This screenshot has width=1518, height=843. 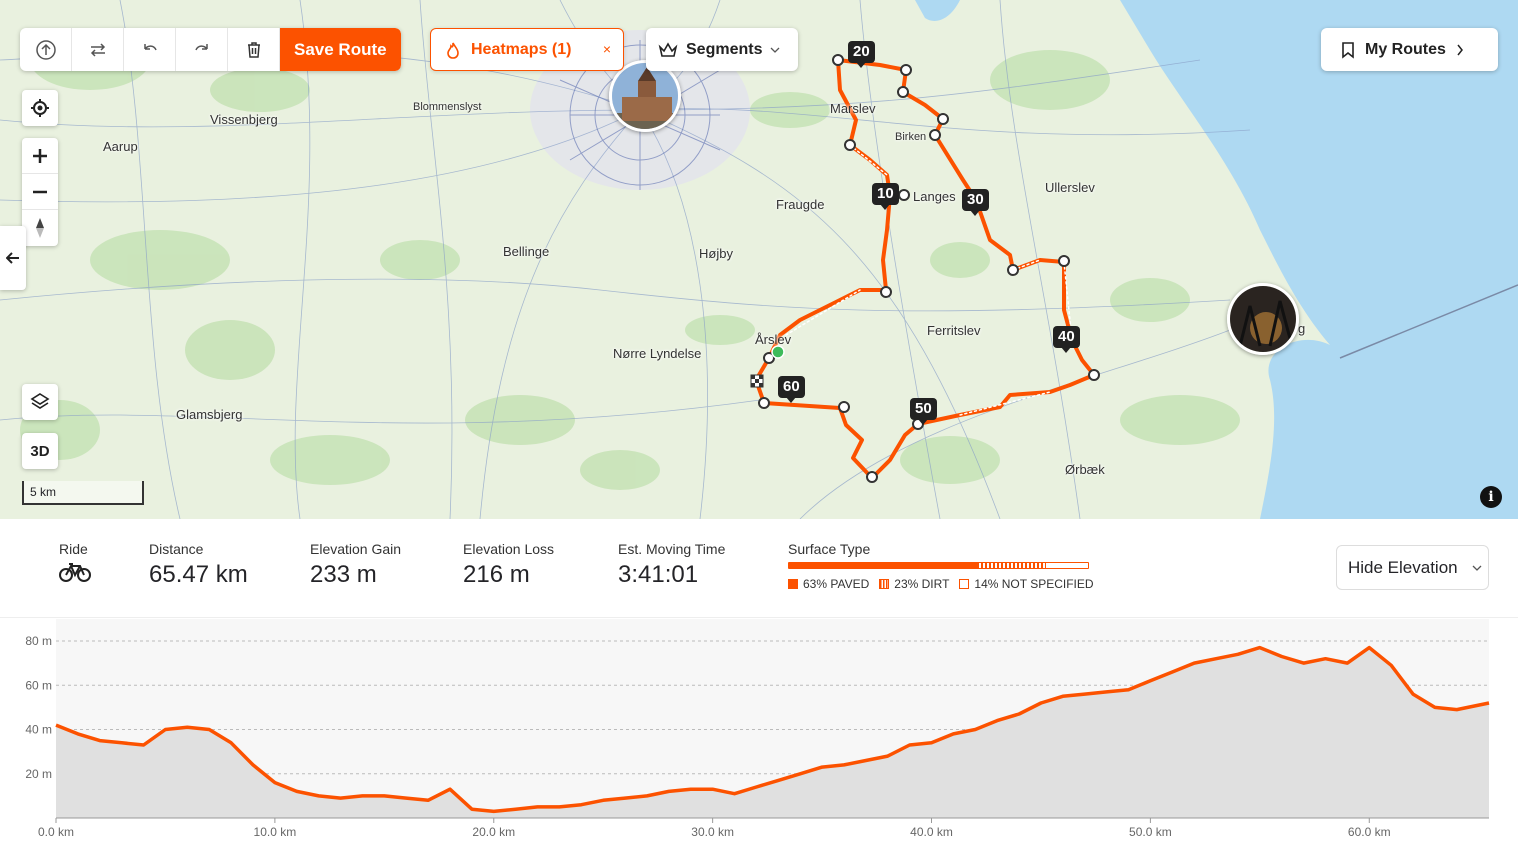 What do you see at coordinates (56, 832) in the screenshot?
I see `x-tick-label: 0.0 km` at bounding box center [56, 832].